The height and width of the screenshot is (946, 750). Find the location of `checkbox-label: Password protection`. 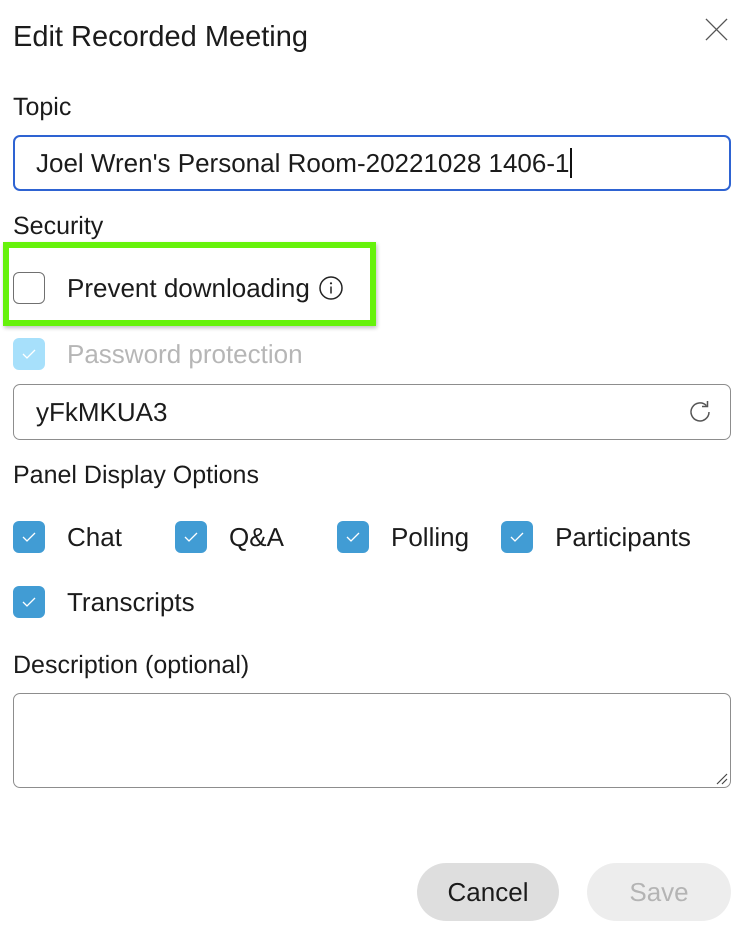

checkbox-label: Password protection is located at coordinates (185, 354).